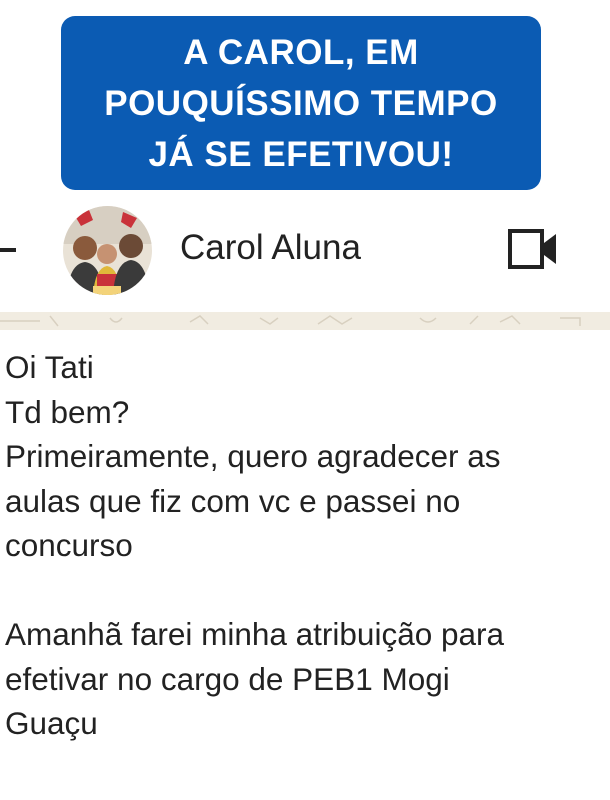  What do you see at coordinates (270, 248) in the screenshot?
I see `contact-name: Carol Aluna` at bounding box center [270, 248].